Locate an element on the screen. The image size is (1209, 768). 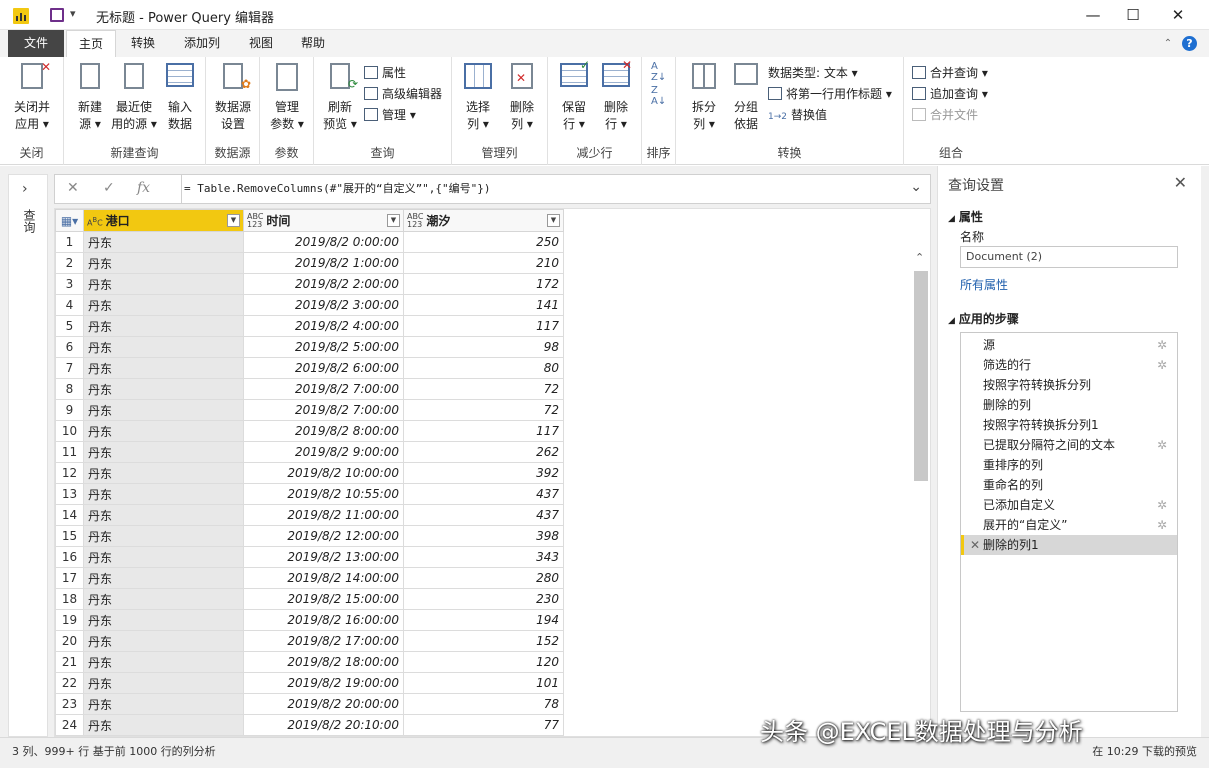
column-header-tide: ABC 123 潮汐 ▼ is located at coordinates (483, 220).